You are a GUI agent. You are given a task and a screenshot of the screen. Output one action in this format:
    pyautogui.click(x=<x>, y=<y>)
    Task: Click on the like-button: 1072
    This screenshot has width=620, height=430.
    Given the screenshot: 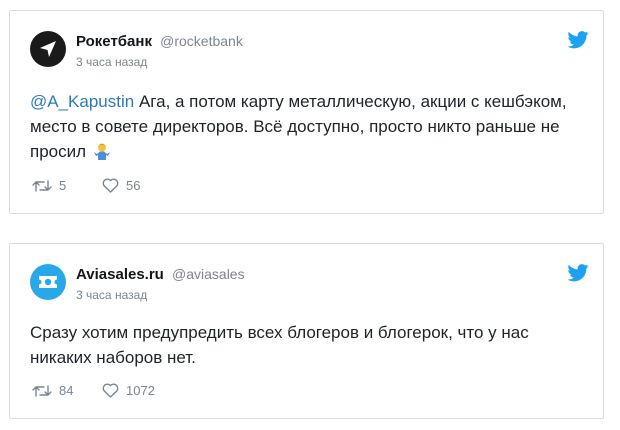 What is the action you would take?
    pyautogui.click(x=128, y=390)
    